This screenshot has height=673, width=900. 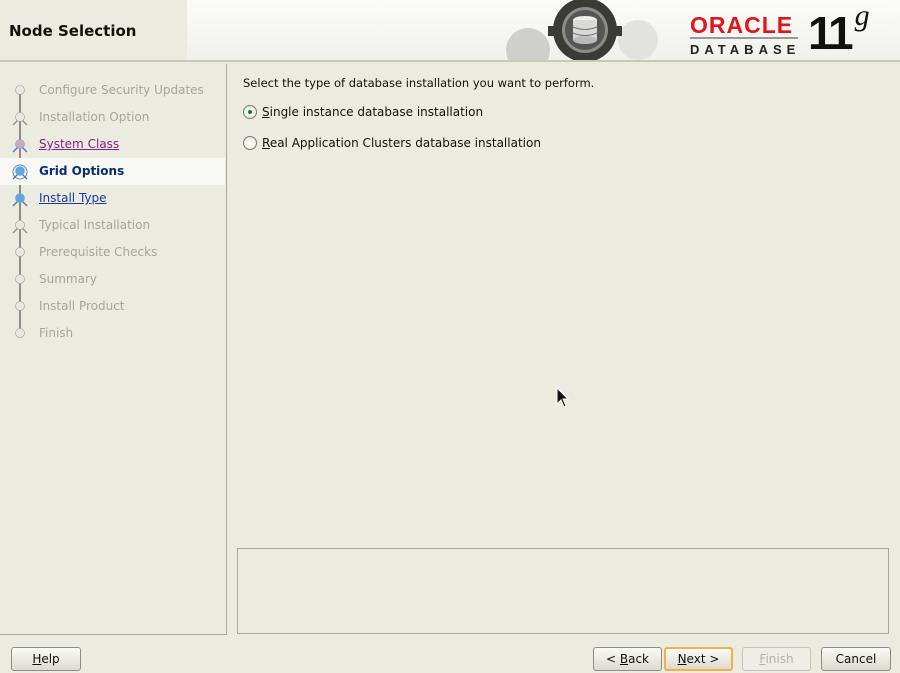 What do you see at coordinates (563, 397) in the screenshot?
I see `mouse-cursor-icon` at bounding box center [563, 397].